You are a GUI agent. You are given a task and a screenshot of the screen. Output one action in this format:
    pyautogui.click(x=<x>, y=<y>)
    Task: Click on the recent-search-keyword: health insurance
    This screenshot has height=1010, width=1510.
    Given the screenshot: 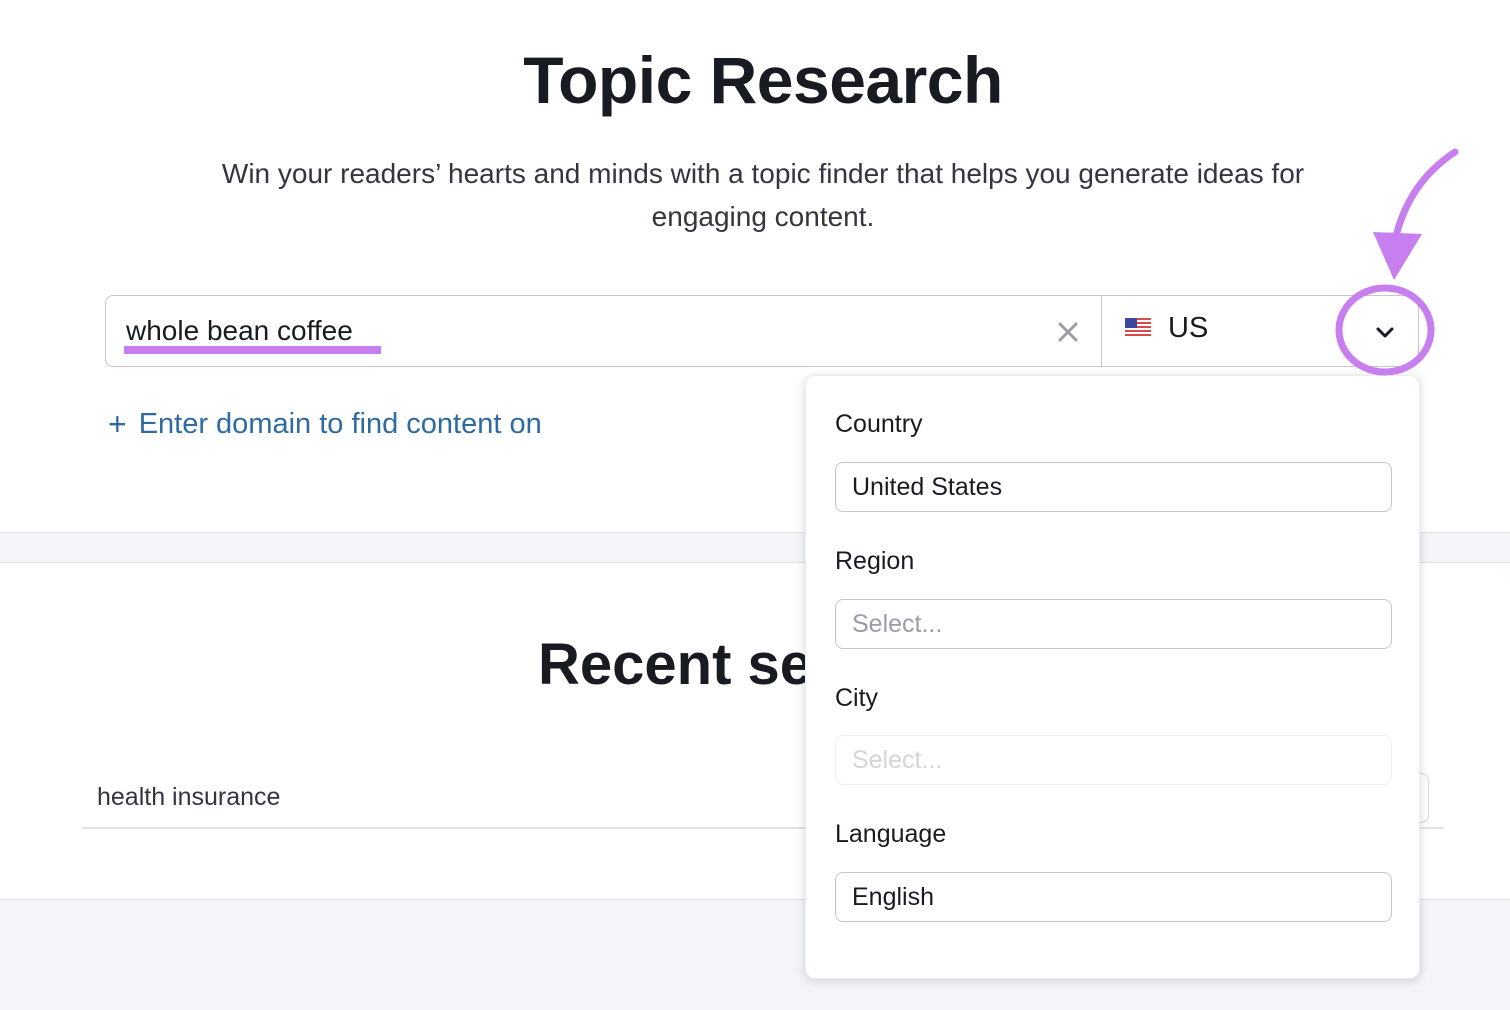 What is the action you would take?
    pyautogui.click(x=189, y=797)
    